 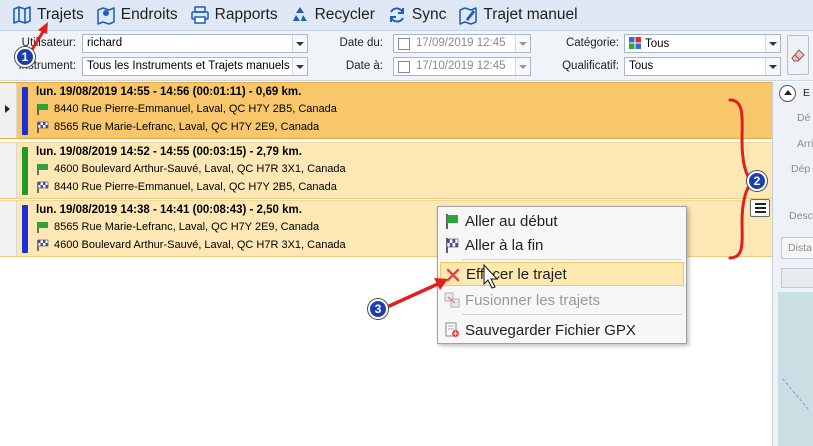 What do you see at coordinates (404, 67) in the screenshot?
I see `date-to-checkbox` at bounding box center [404, 67].